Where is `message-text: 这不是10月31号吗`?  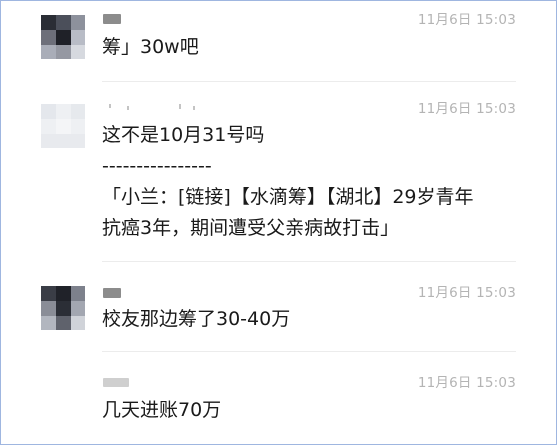
message-text: 这不是10月31号吗 is located at coordinates (183, 135).